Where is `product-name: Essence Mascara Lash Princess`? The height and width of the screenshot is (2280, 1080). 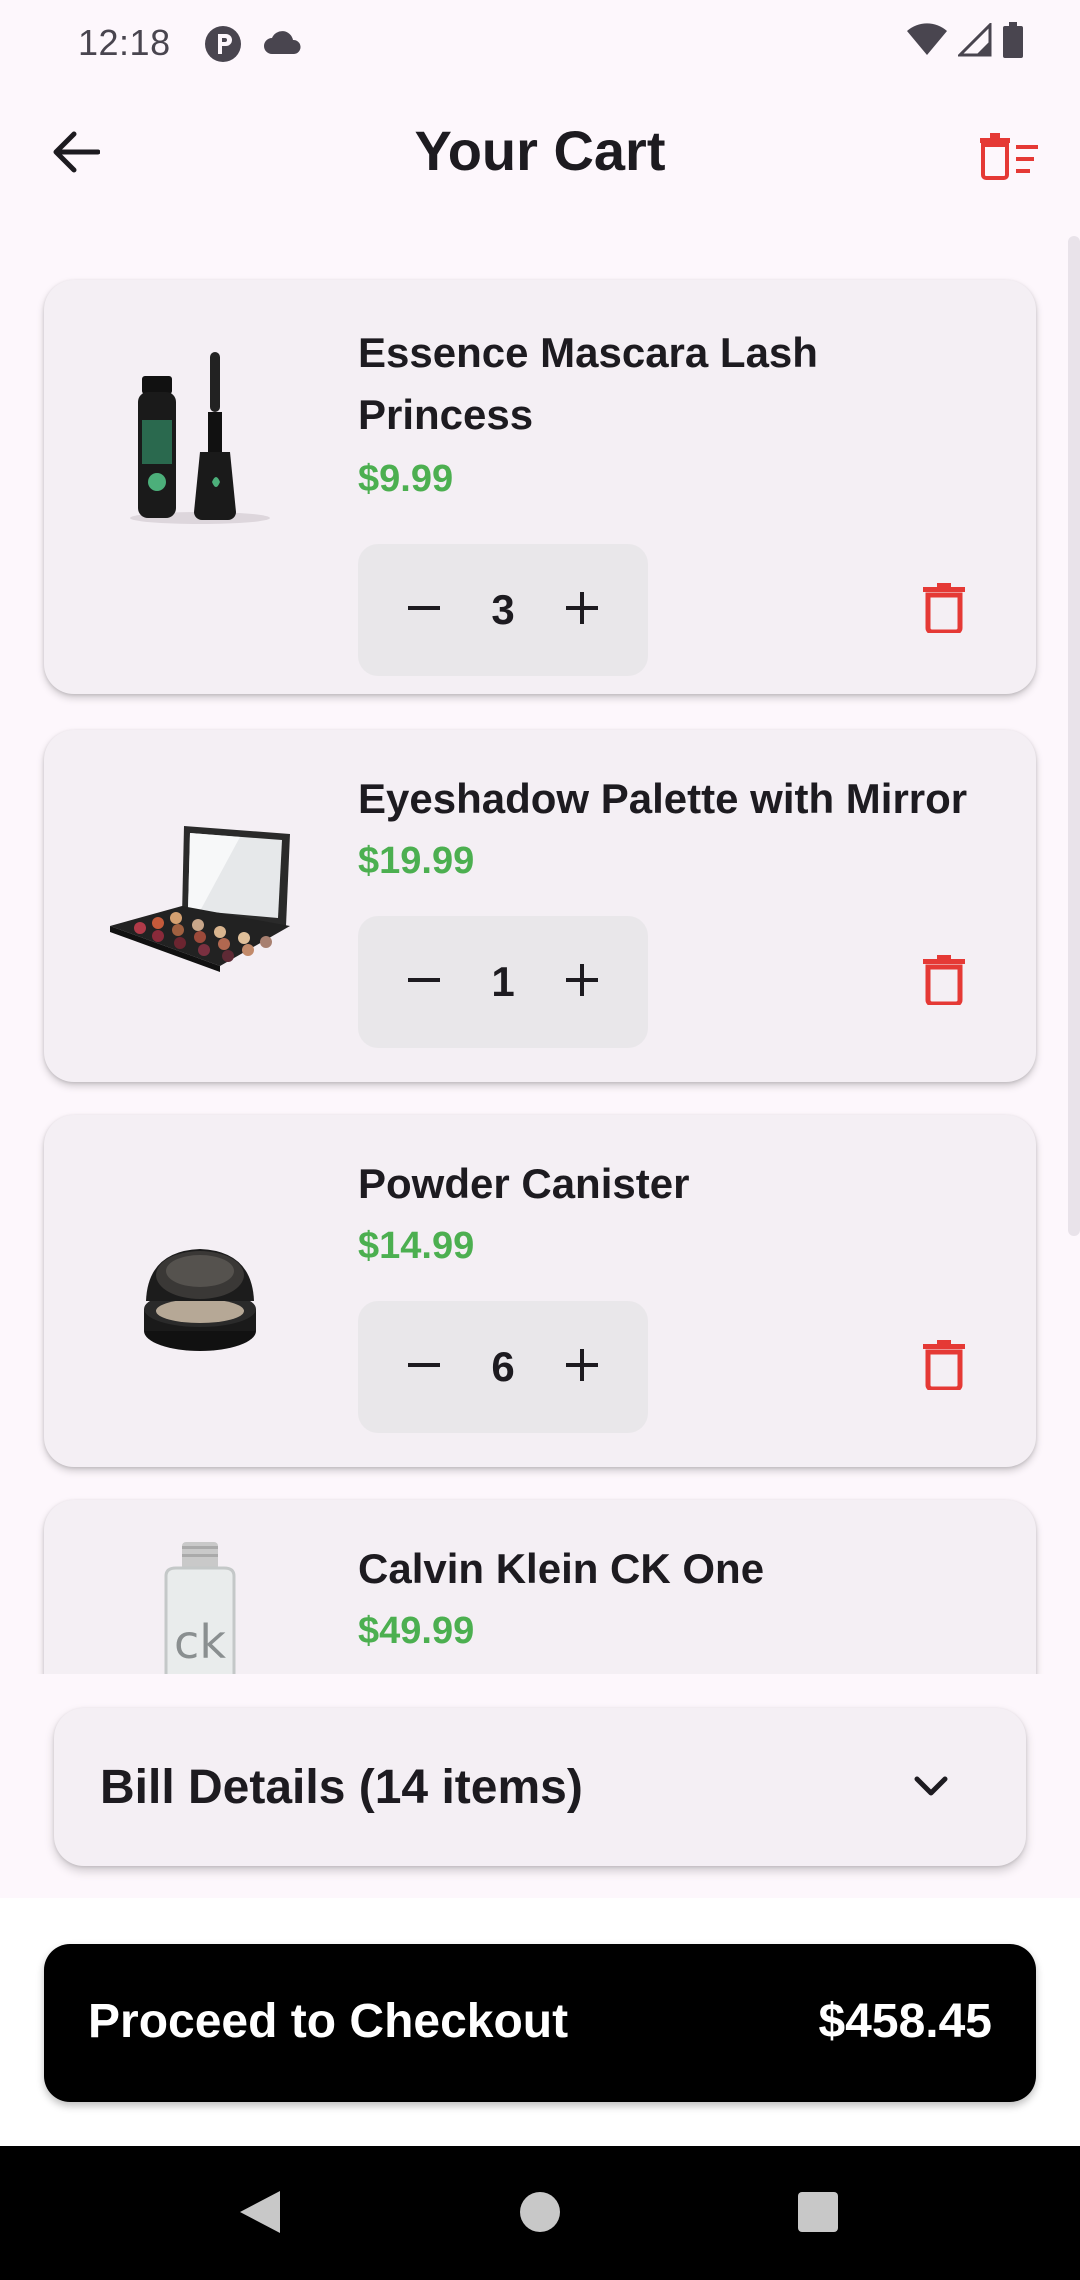
product-name: Essence Mascara Lash Princess is located at coordinates (588, 383).